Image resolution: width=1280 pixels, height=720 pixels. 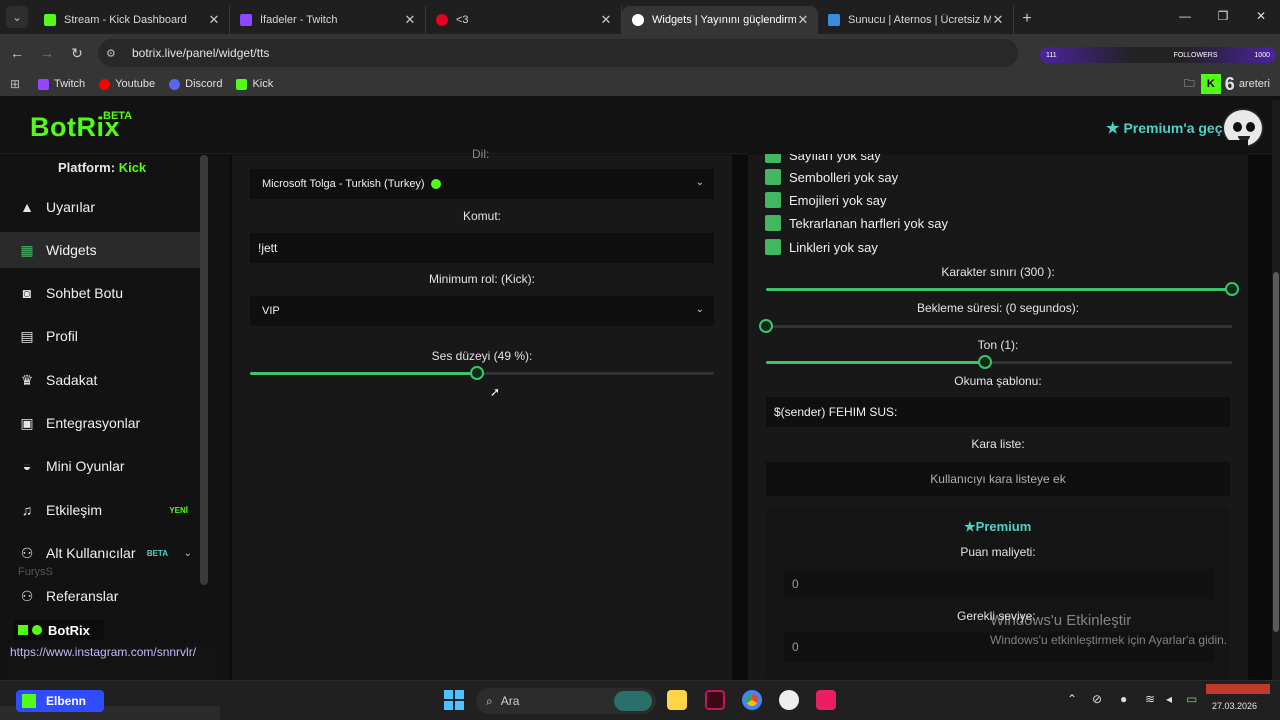 What do you see at coordinates (998, 272) in the screenshot?
I see `char-limit-label: Karakter sınırı (300 ):` at bounding box center [998, 272].